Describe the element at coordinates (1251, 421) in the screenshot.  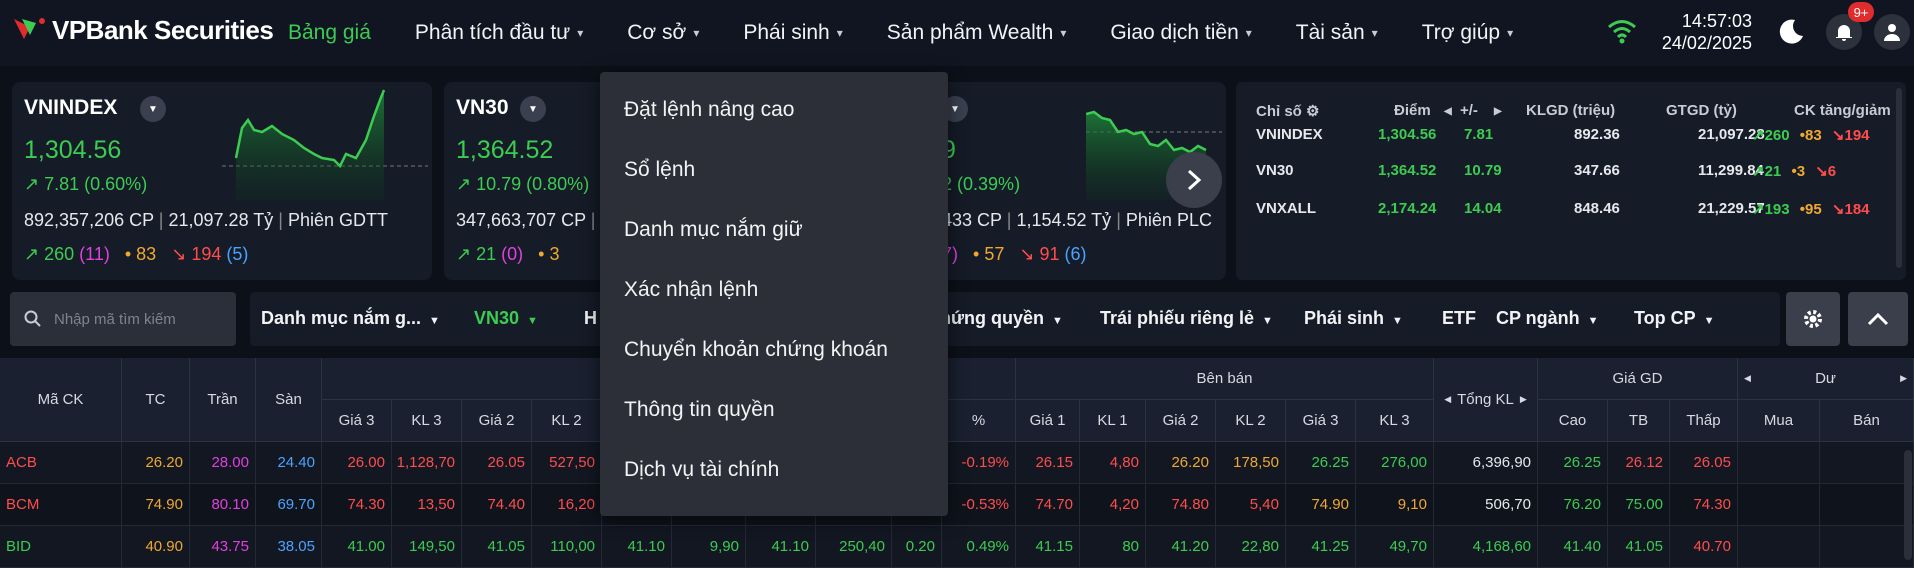
I see `col-header-skl2: KL 2` at that location.